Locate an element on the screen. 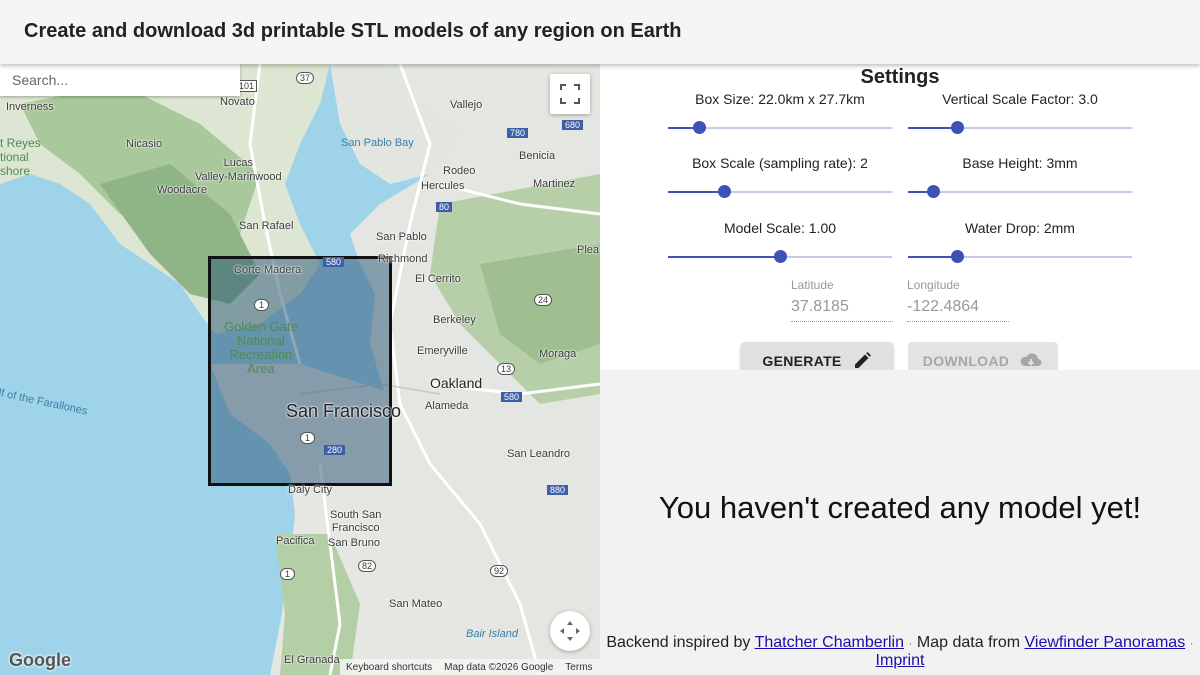  pan-arrows-icon is located at coordinates (570, 631).